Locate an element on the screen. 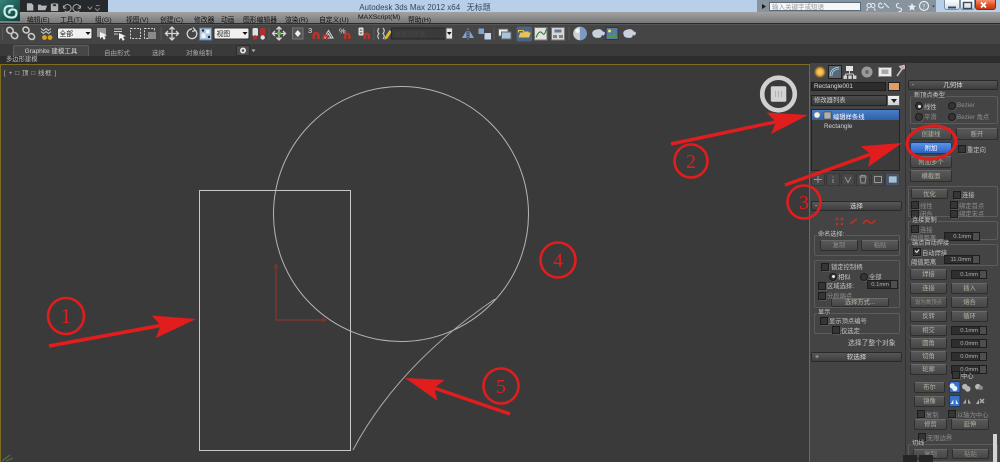 Image resolution: width=1000 pixels, height=462 pixels. svg-text: 视图 is located at coordinates (224, 33).